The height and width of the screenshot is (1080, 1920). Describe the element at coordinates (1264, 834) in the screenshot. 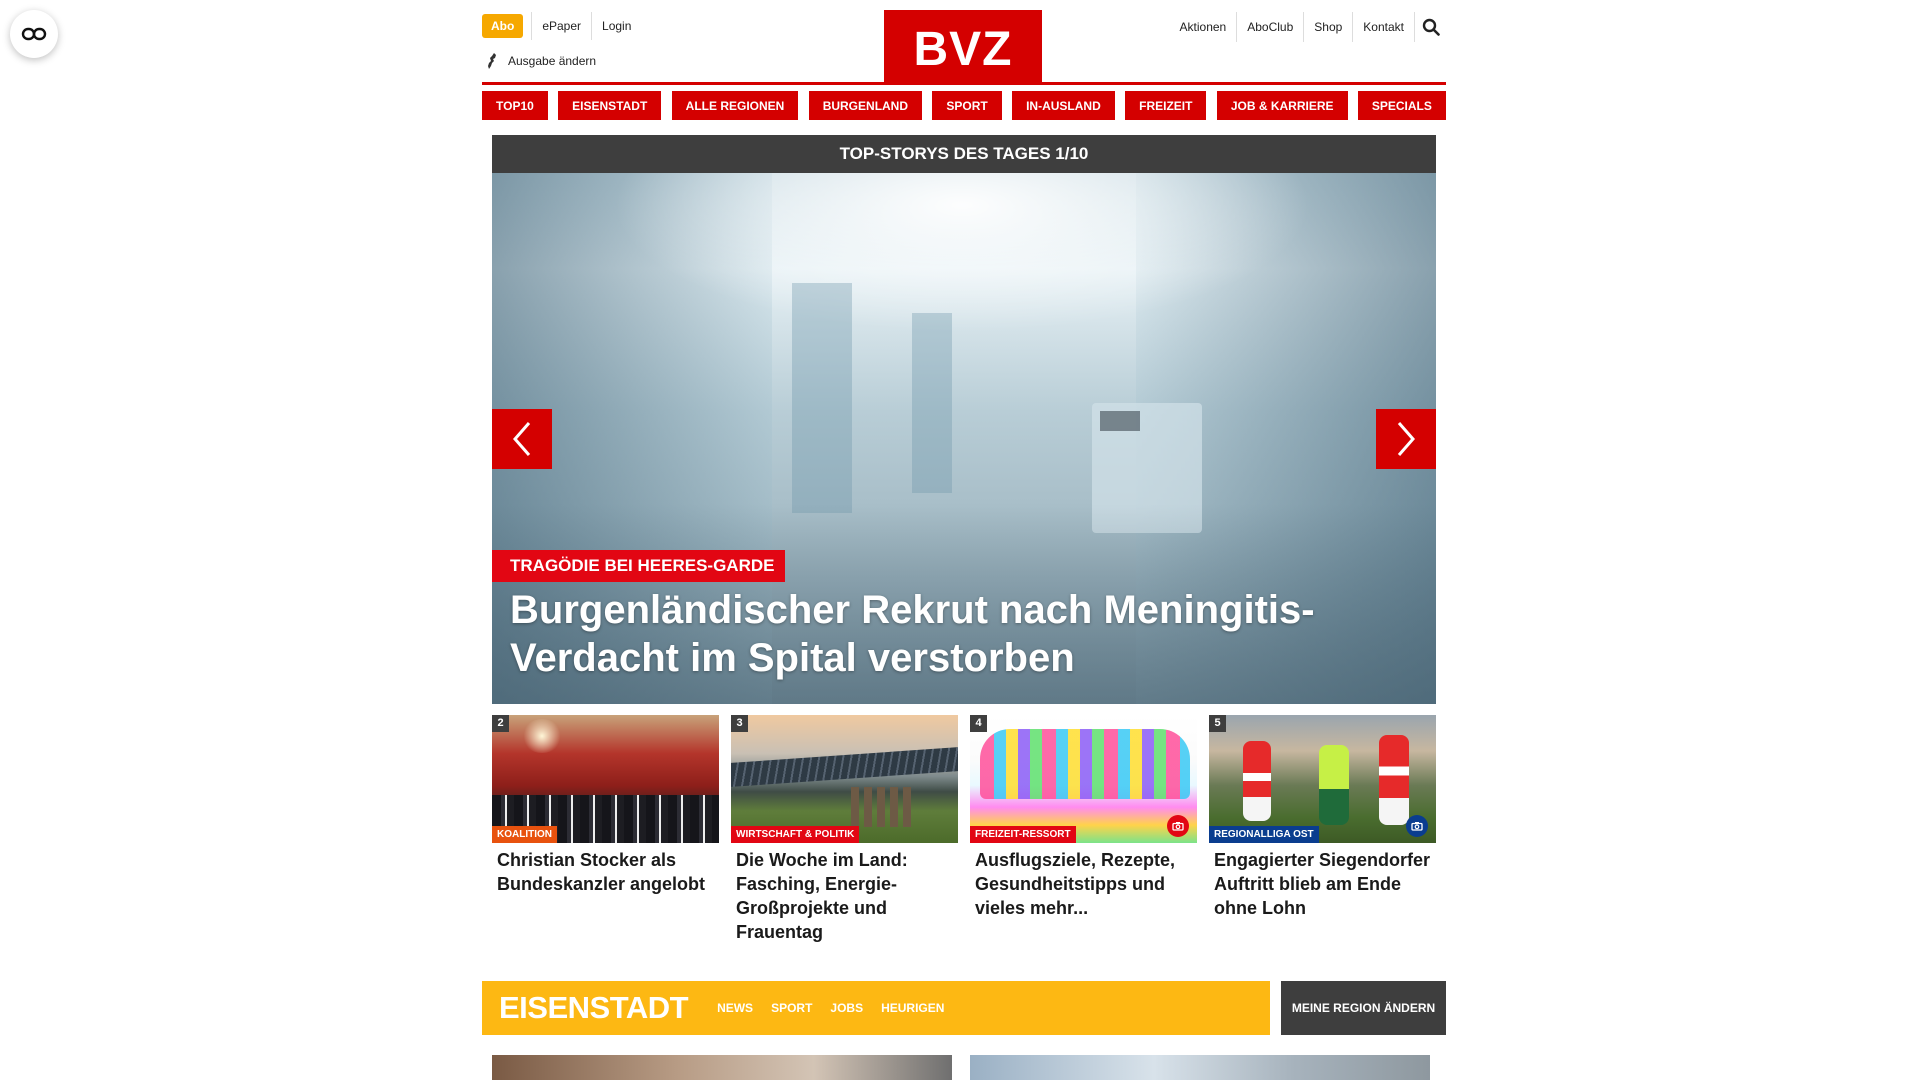

I see `teaser-kicker: REGIONALLIGA OST` at that location.